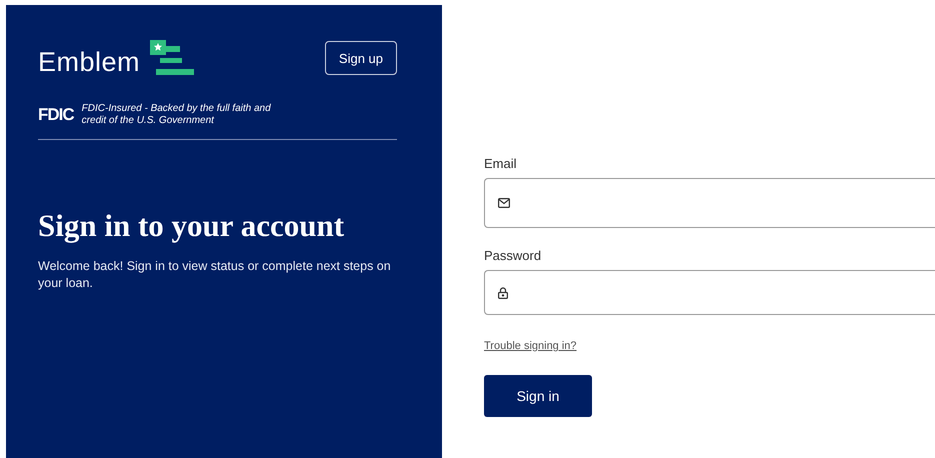  What do you see at coordinates (192, 226) in the screenshot?
I see `page-heading: Sign in to your account` at bounding box center [192, 226].